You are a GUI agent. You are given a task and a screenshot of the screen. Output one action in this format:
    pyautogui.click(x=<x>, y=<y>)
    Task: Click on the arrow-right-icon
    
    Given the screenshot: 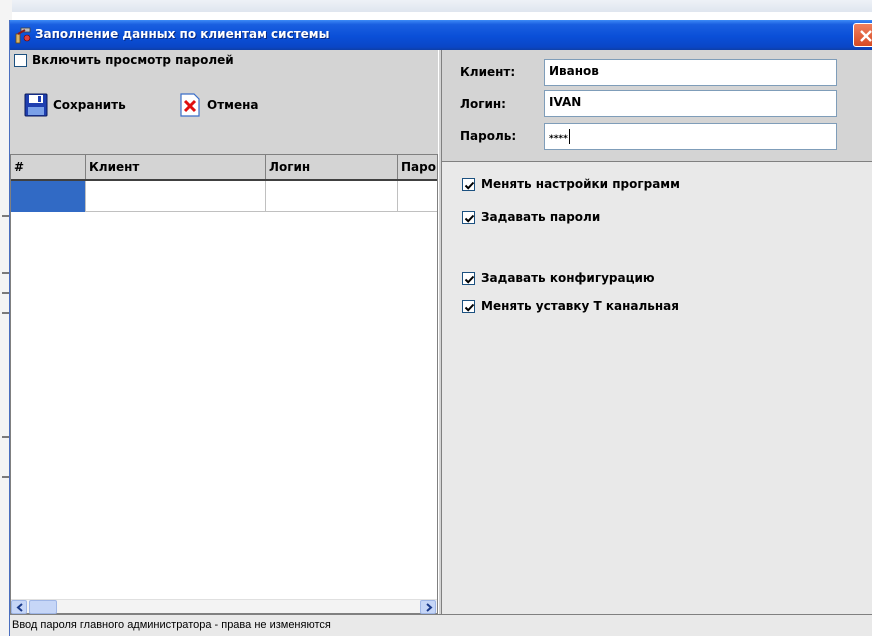 What is the action you would take?
    pyautogui.click(x=429, y=607)
    